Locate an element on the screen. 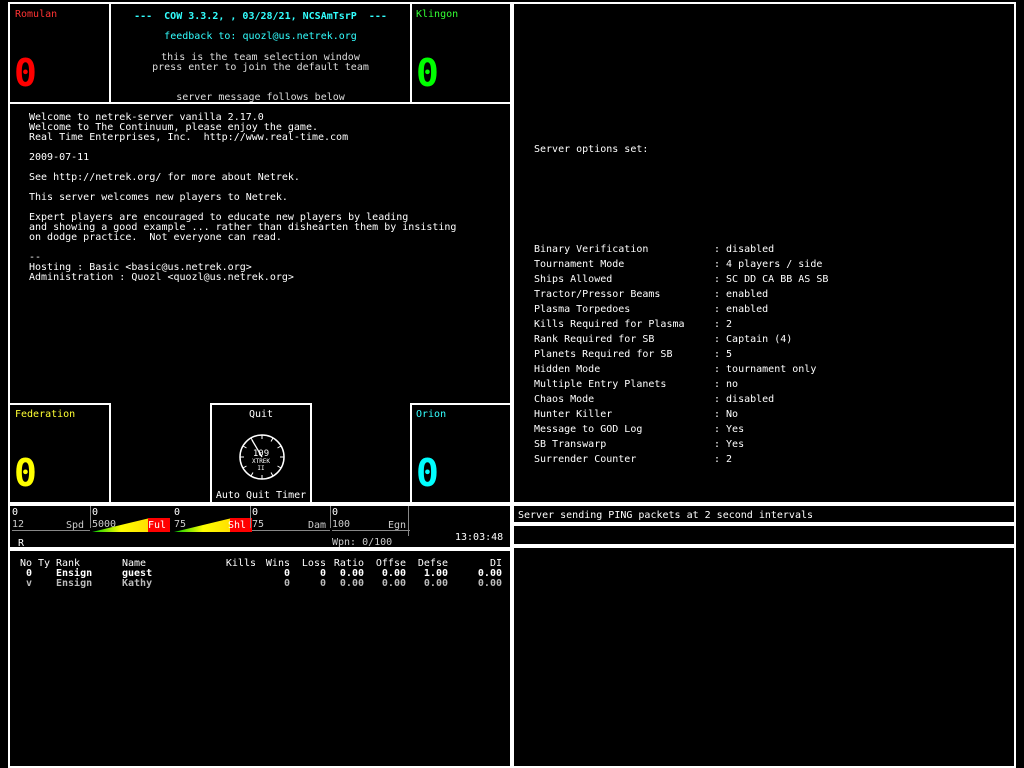  team-count-orion: 0 is located at coordinates (427, 473).